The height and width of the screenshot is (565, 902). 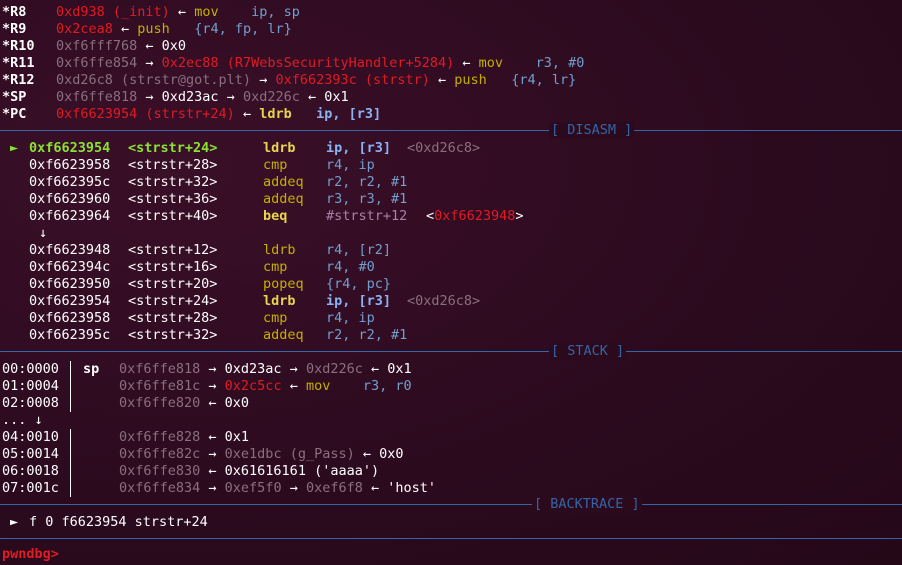 I want to click on backtrace-frame-text: f 0 f6623954 strstr+24, so click(x=118, y=522).